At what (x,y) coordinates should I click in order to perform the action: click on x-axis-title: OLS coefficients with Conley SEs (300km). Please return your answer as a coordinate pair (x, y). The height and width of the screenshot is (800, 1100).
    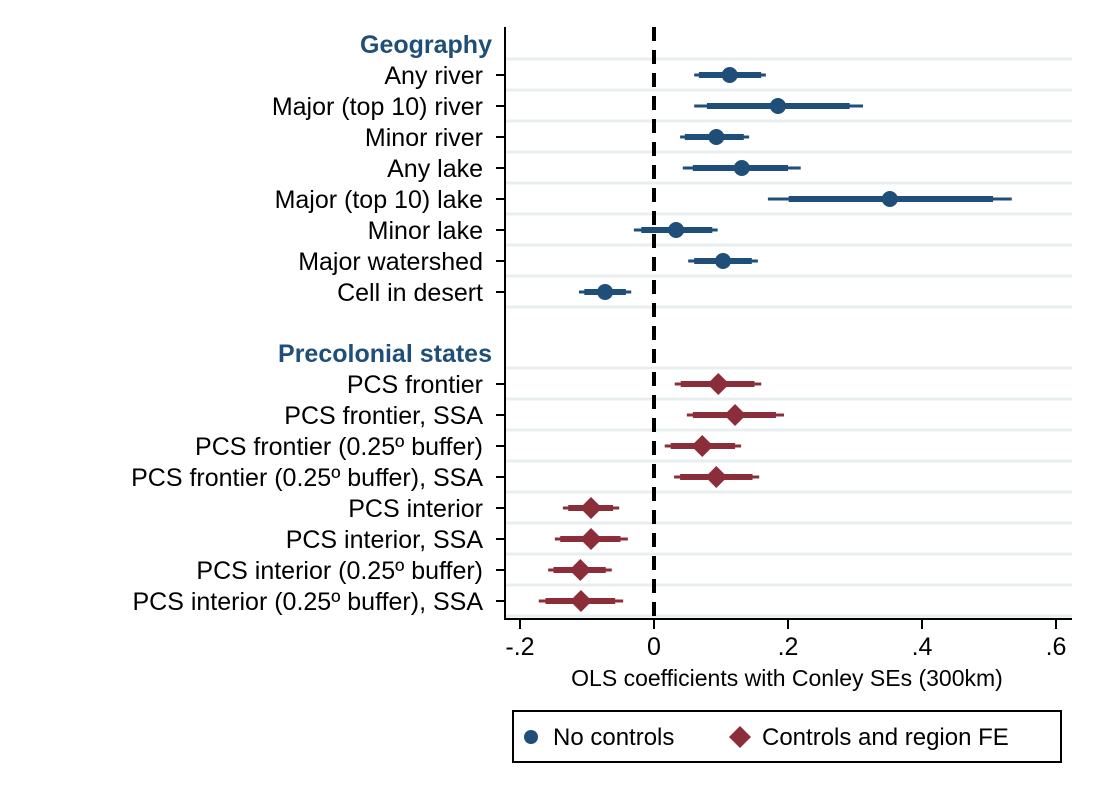
    Looking at the image, I should click on (787, 678).